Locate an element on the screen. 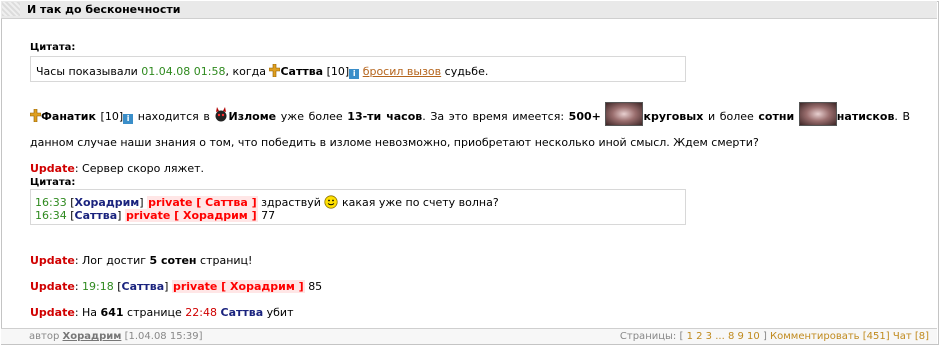  pages-label: Страницы: [ is located at coordinates (651, 336).